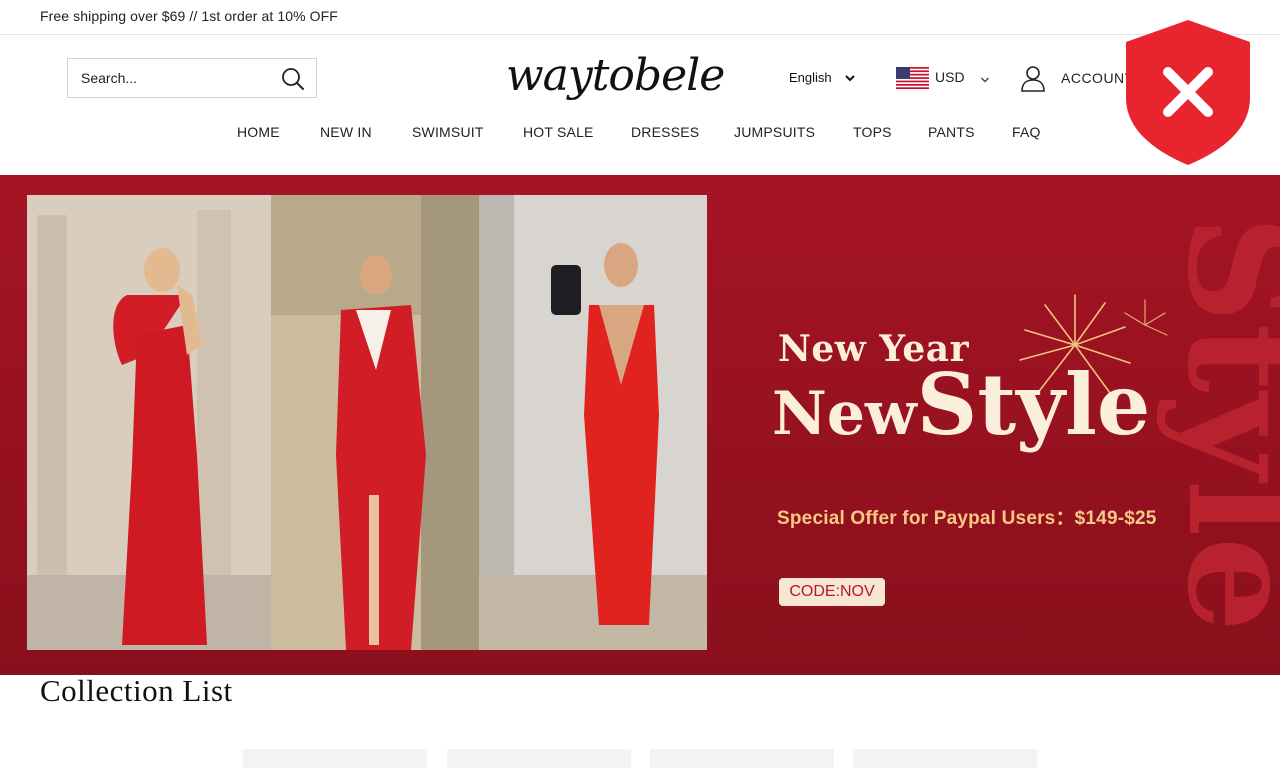  What do you see at coordinates (665, 132) in the screenshot?
I see `nav-item-dresses: DRESSES` at bounding box center [665, 132].